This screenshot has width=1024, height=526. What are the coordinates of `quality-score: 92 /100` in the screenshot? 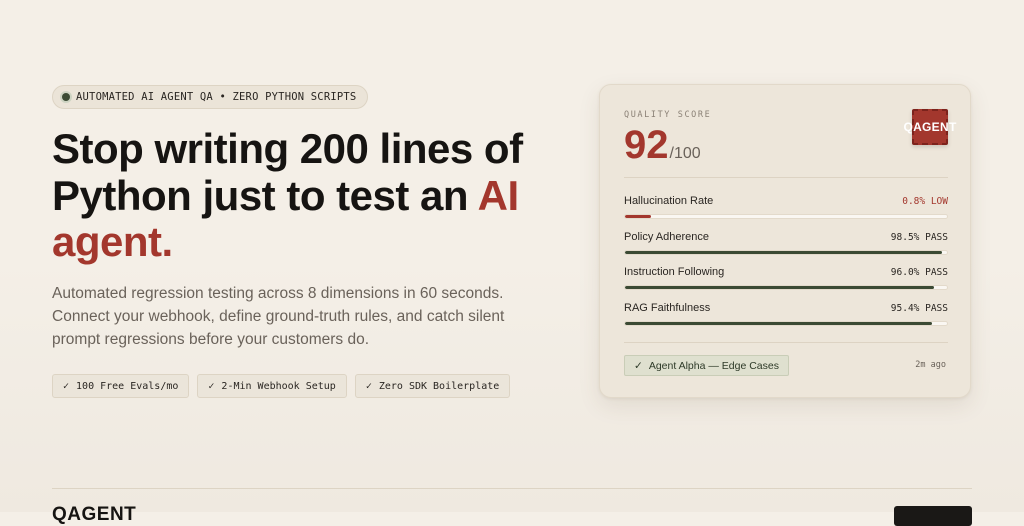 It's located at (662, 145).